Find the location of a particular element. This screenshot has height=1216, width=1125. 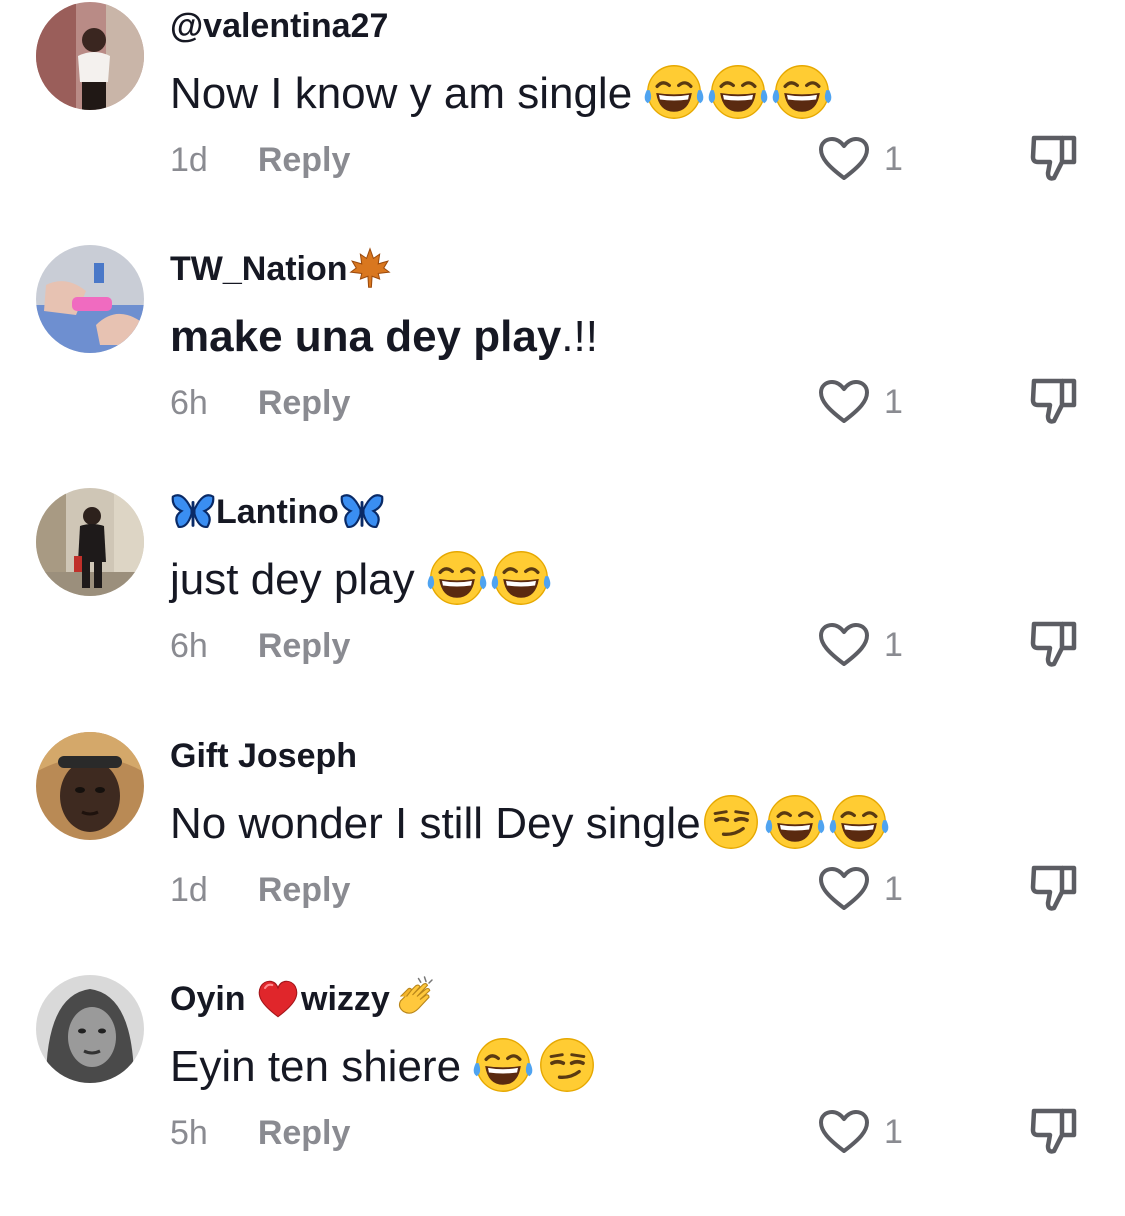

comment-meta: 5h Reply is located at coordinates (260, 1133).